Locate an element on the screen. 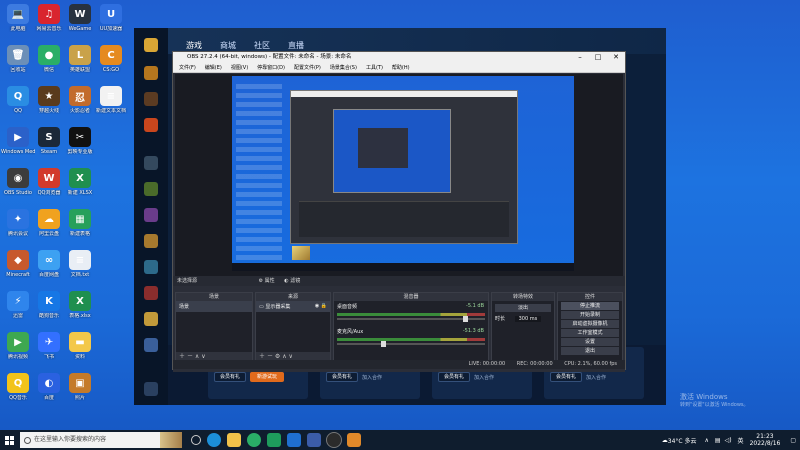 The width and height of the screenshot is (800, 450). desktop-icon: ▬ 资料 is located at coordinates (80, 346).